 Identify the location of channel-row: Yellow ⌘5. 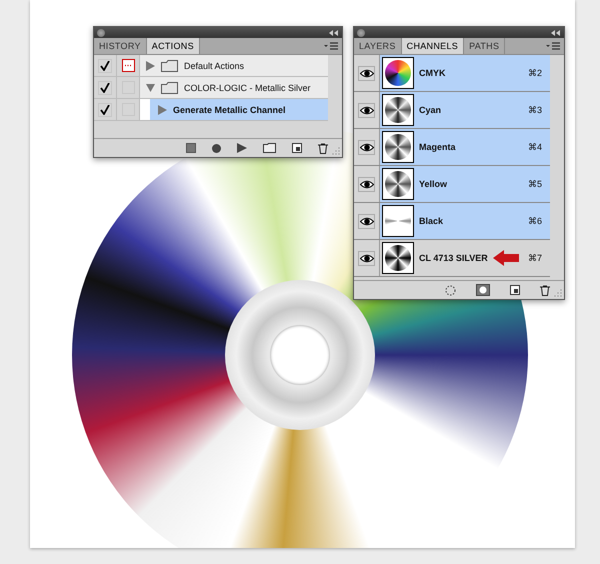
(465, 184).